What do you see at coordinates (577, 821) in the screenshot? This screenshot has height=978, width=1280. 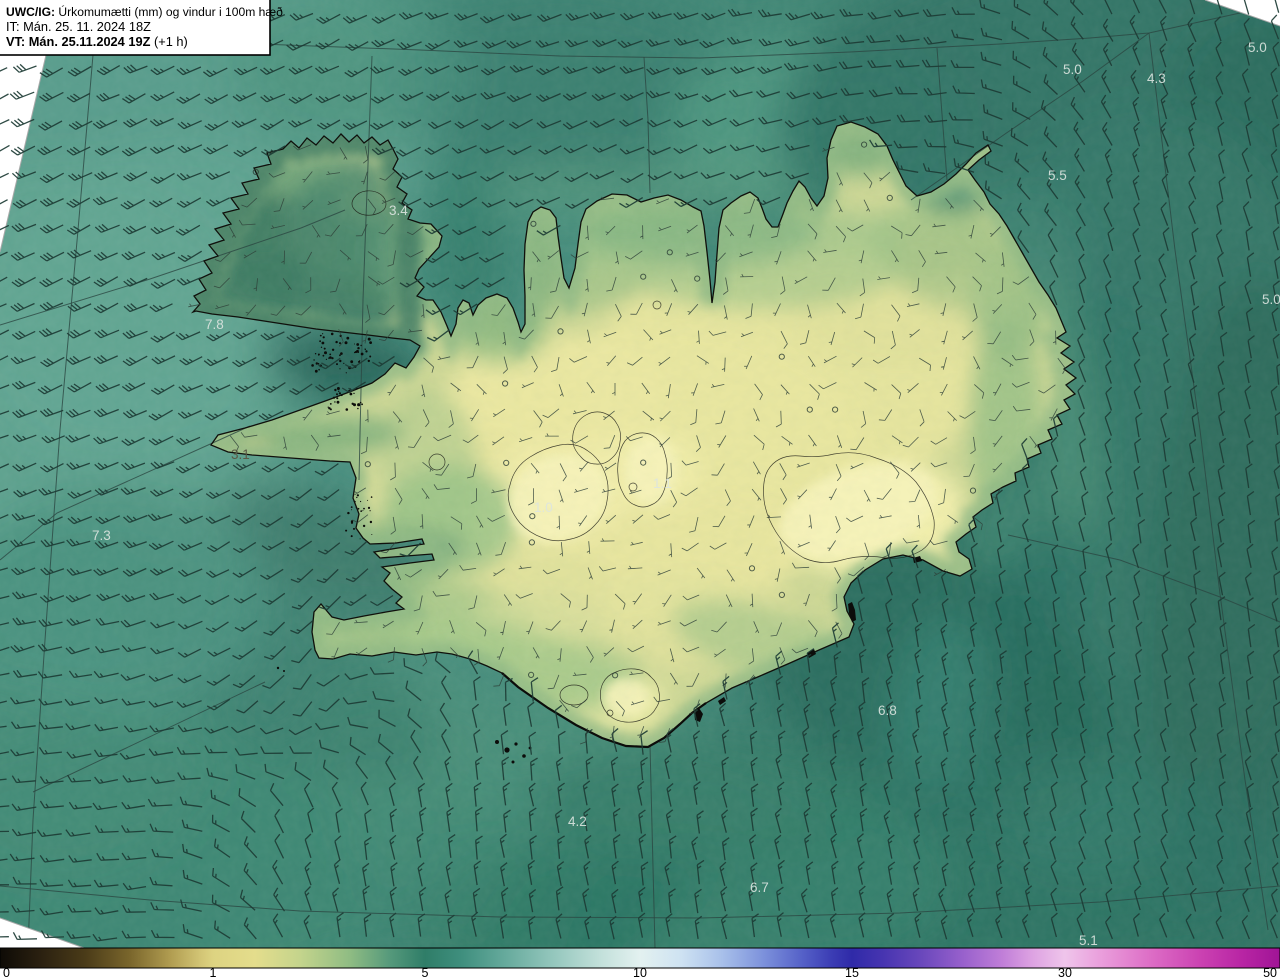 I see `svg-text: 4.2` at bounding box center [577, 821].